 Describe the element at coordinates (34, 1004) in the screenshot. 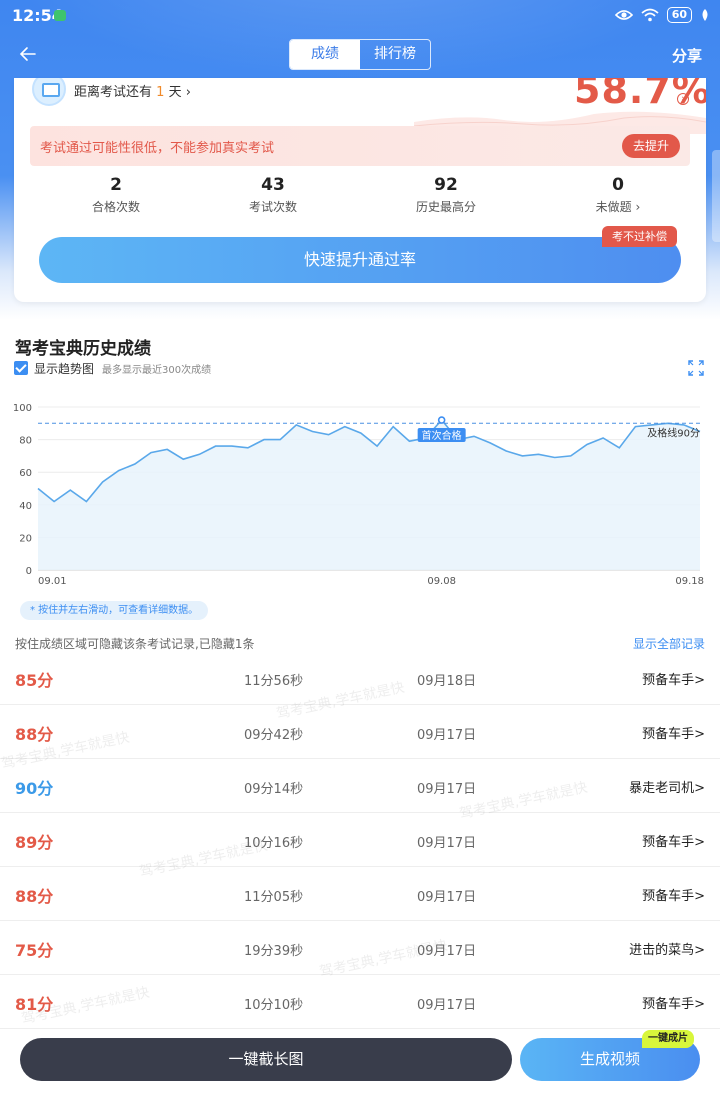

I see `record-score: 81分` at that location.